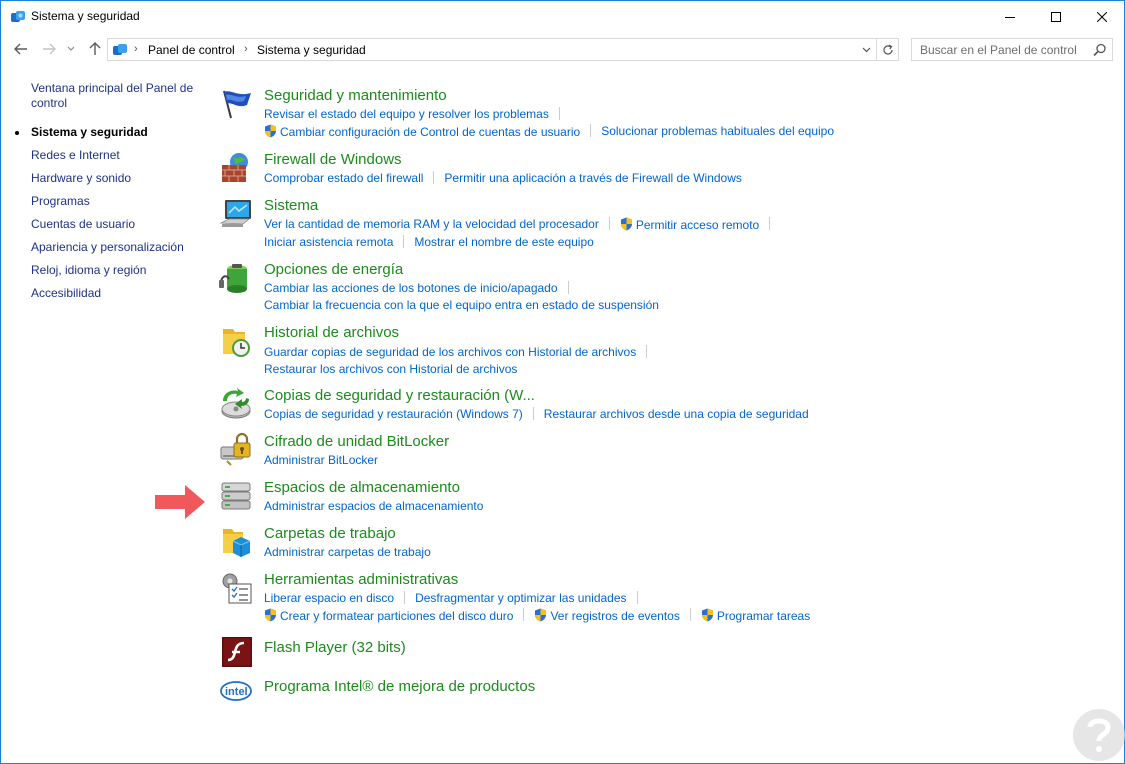 This screenshot has height=764, width=1125. I want to click on minimize-button, so click(1010, 16).